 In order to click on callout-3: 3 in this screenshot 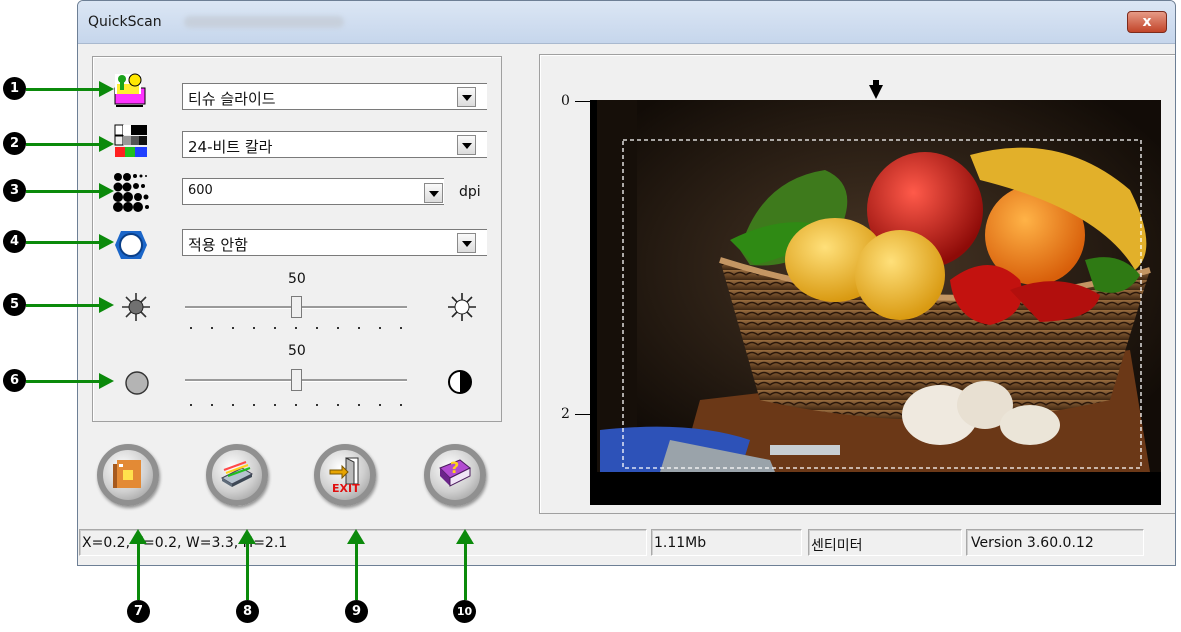, I will do `click(14, 190)`.